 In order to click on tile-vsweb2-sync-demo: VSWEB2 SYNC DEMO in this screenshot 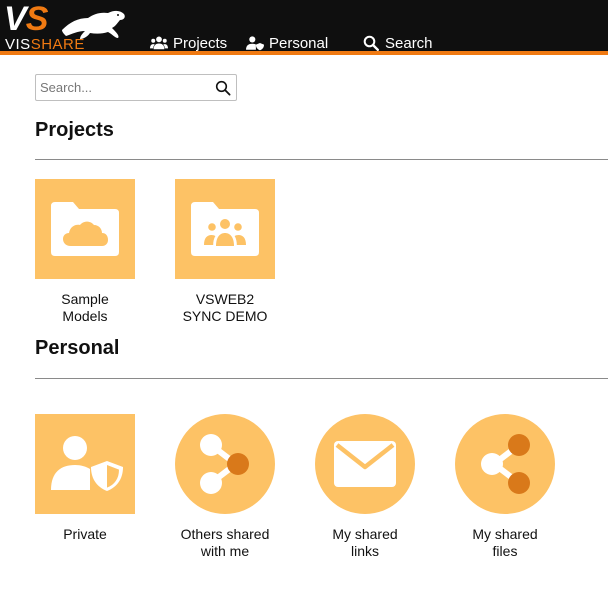, I will do `click(225, 252)`.